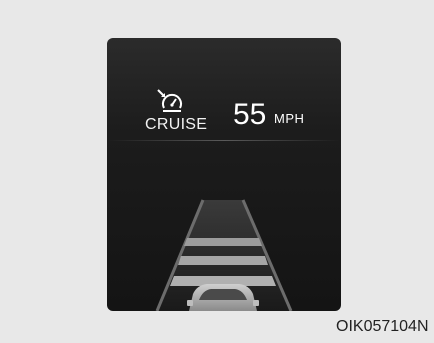  What do you see at coordinates (382, 326) in the screenshot?
I see `image-code: OIK057104N` at bounding box center [382, 326].